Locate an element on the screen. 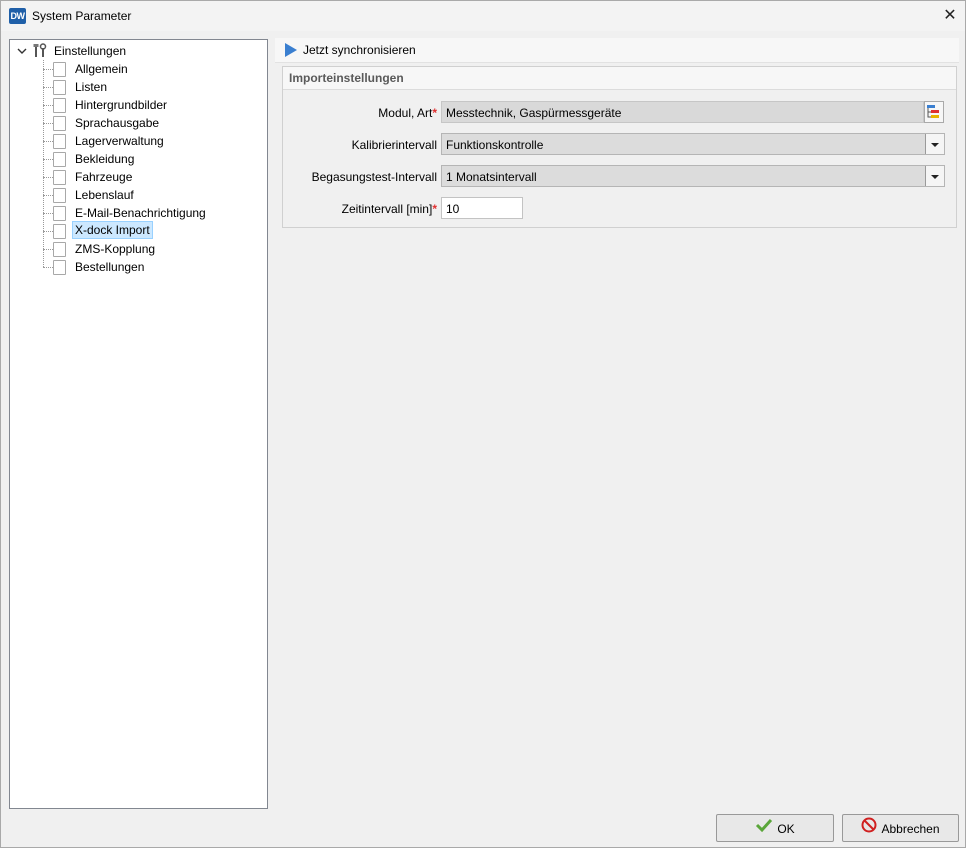  tree-connector-line is located at coordinates (43, 163).